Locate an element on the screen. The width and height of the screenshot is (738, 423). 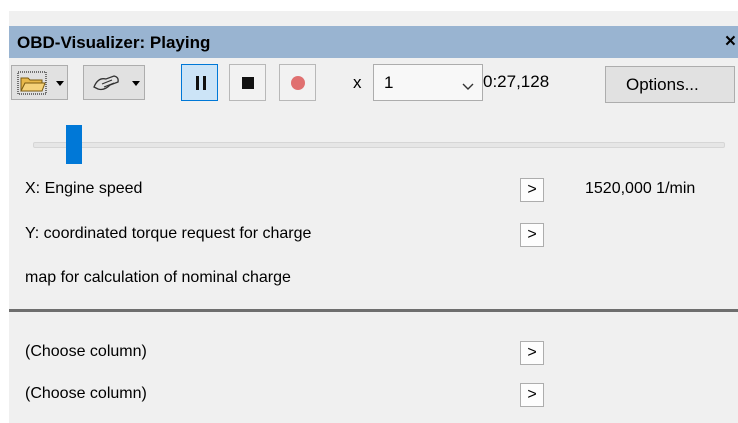
title-bar: OBD-Visualizer: Playing × is located at coordinates (373, 42).